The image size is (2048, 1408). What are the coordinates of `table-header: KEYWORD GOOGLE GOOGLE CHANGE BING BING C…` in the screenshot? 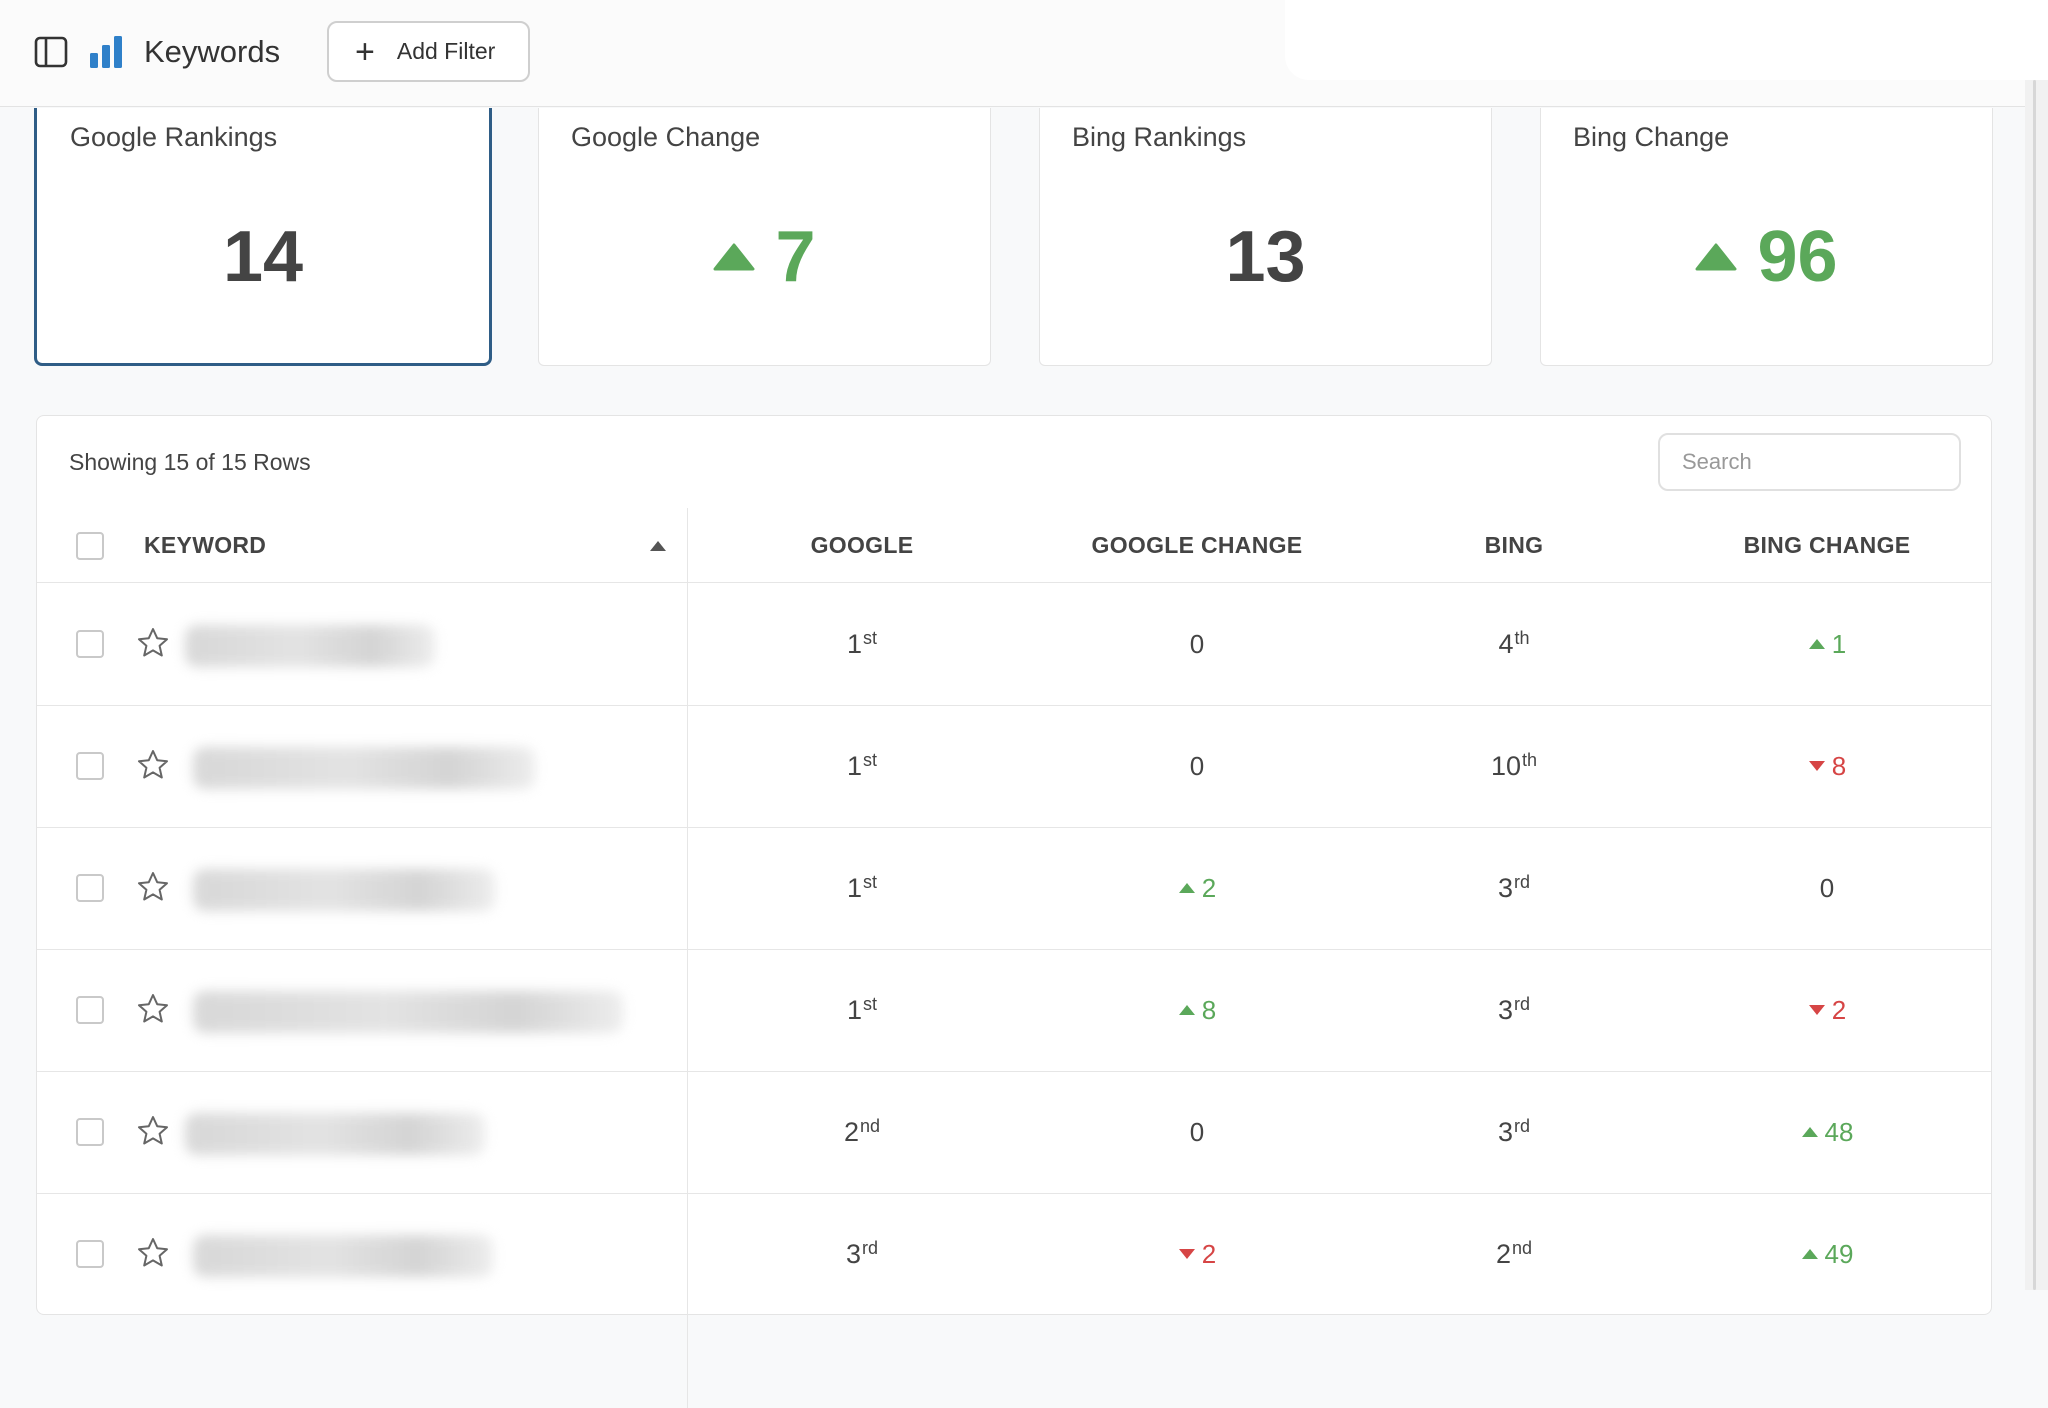 It's located at (1014, 545).